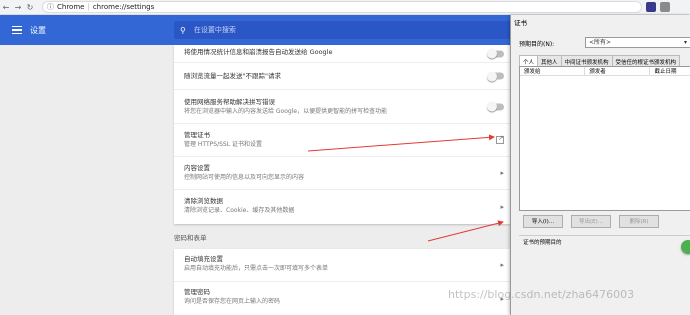  I want to click on search-placeholder: 在设置中搜索, so click(214, 30).